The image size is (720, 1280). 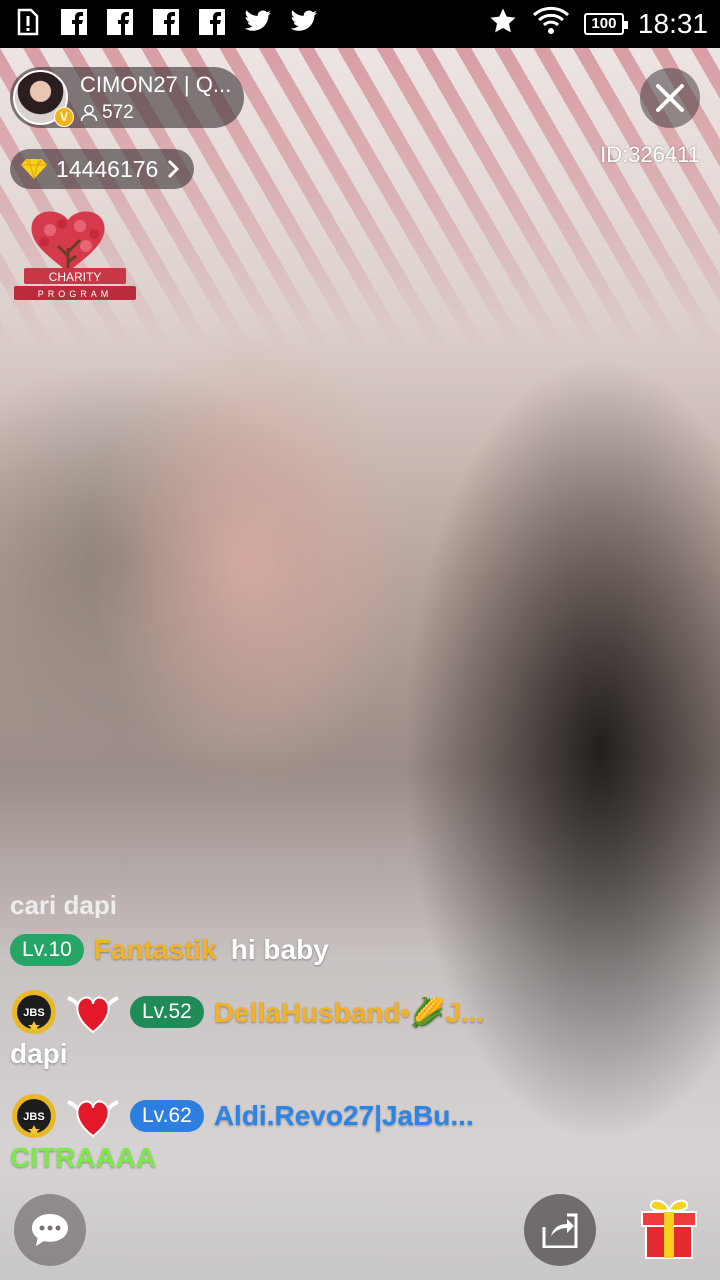 What do you see at coordinates (39, 1053) in the screenshot?
I see `chat-text: dapi` at bounding box center [39, 1053].